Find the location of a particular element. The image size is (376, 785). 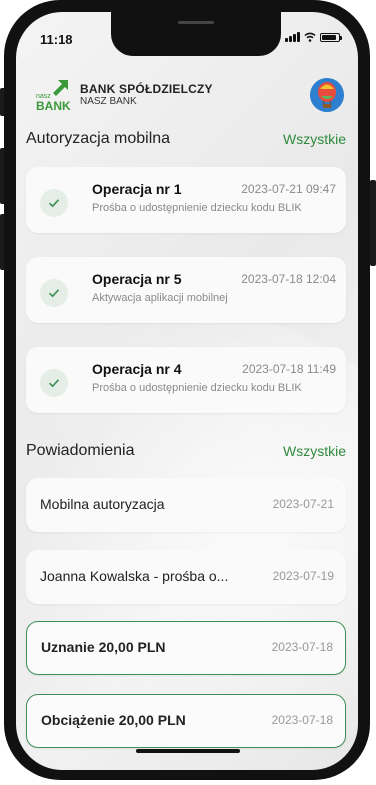

bank-name: BANK SPÓŁDZIELCZY is located at coordinates (146, 89).